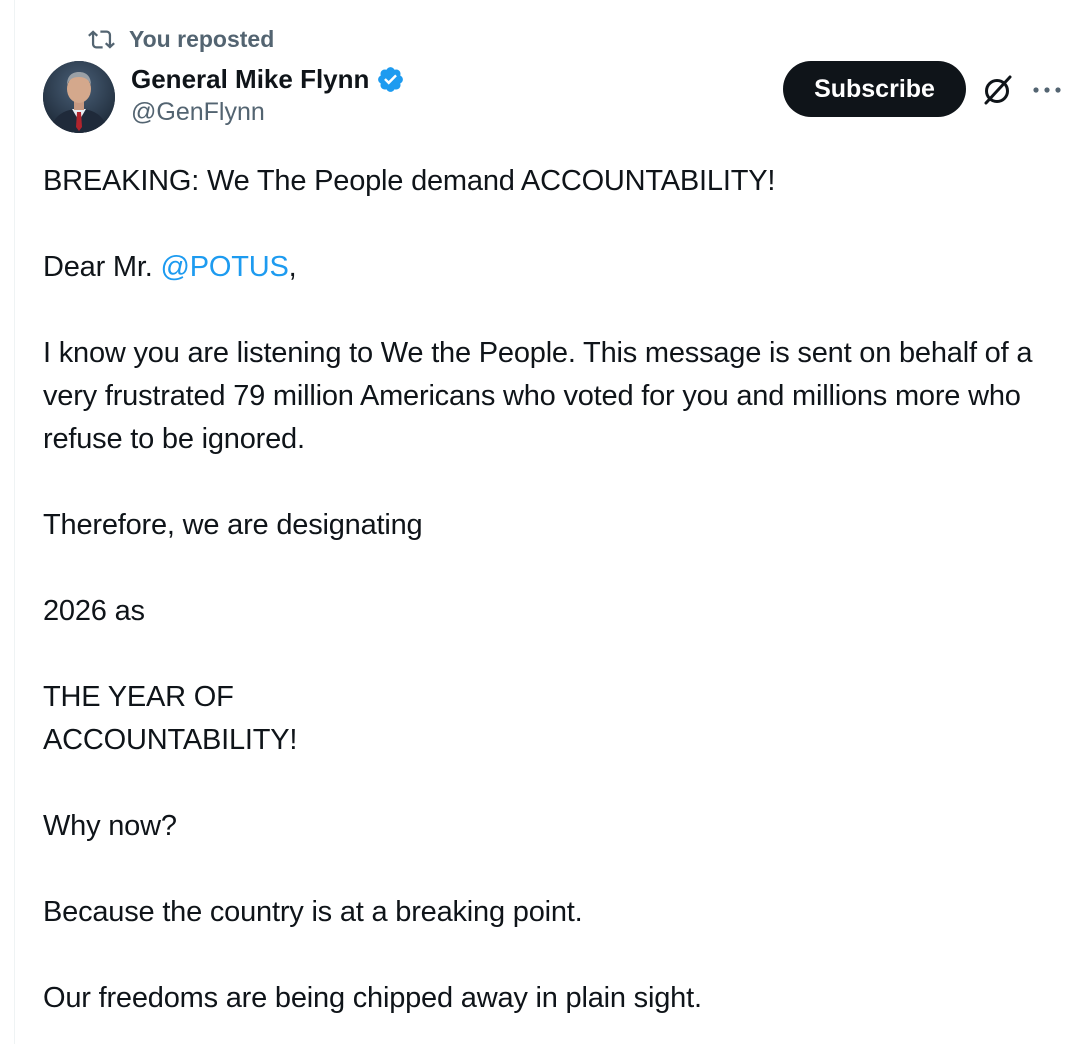 This screenshot has height=1044, width=1092. What do you see at coordinates (110, 826) in the screenshot?
I see `tweet-paragraph-5: Why now?` at bounding box center [110, 826].